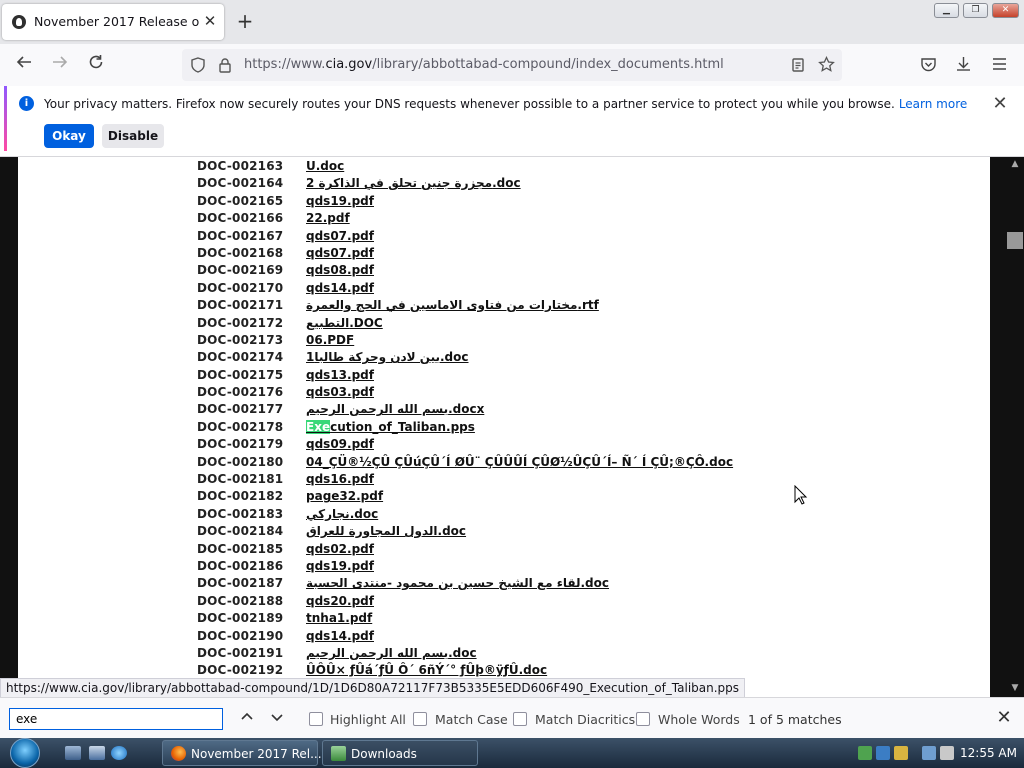  I want to click on document-id: DOC-002183, so click(240, 513).